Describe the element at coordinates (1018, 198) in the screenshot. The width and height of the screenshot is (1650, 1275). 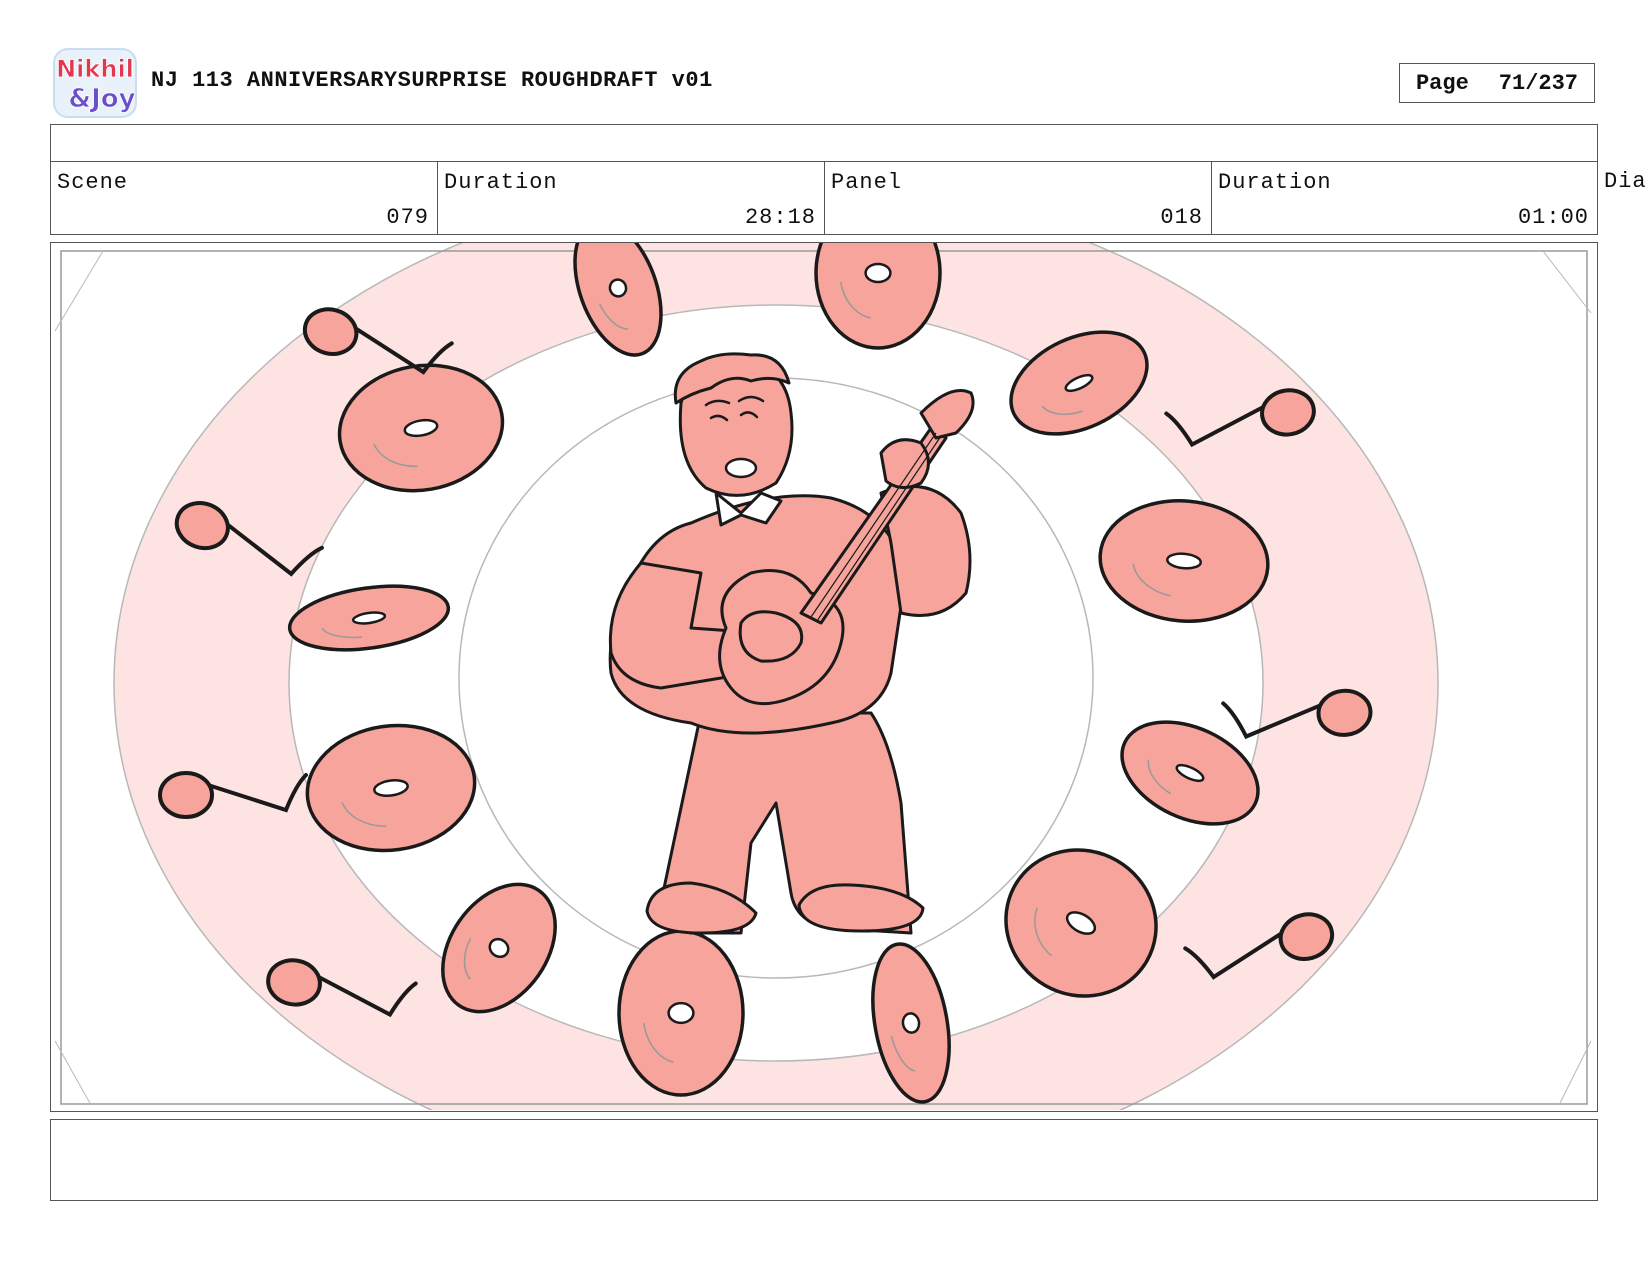
I see `panel-cell: Panel 018` at that location.